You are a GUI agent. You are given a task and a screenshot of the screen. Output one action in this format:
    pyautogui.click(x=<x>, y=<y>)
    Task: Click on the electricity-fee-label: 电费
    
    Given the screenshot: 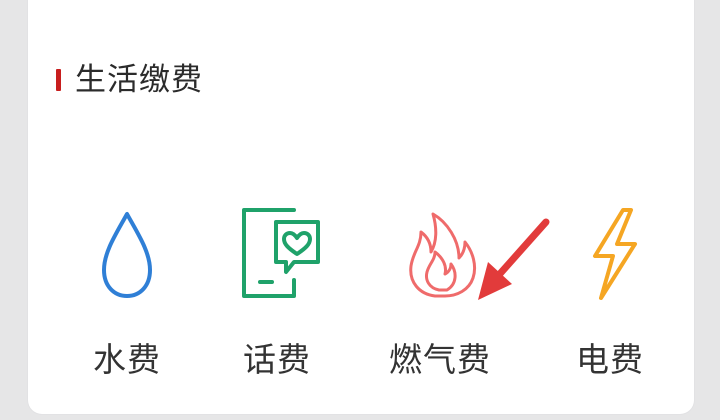 What is the action you would take?
    pyautogui.click(x=610, y=359)
    